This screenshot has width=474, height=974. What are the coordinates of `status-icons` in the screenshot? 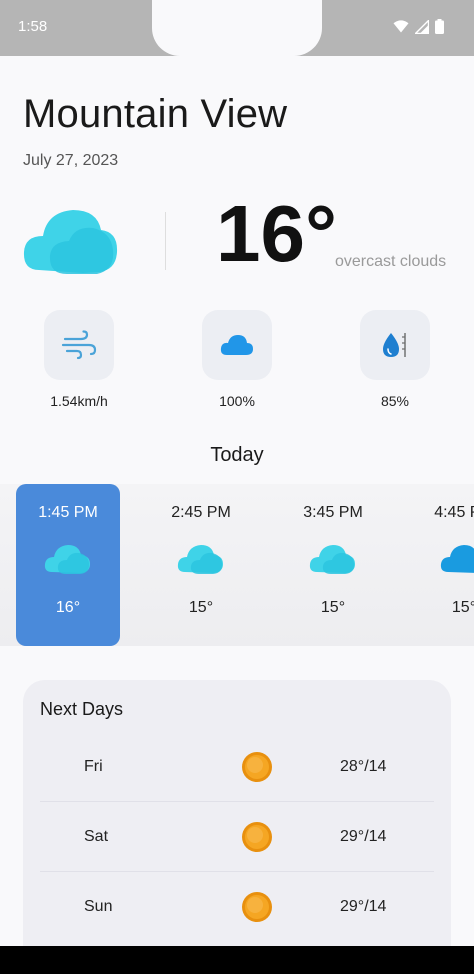 It's located at (418, 26).